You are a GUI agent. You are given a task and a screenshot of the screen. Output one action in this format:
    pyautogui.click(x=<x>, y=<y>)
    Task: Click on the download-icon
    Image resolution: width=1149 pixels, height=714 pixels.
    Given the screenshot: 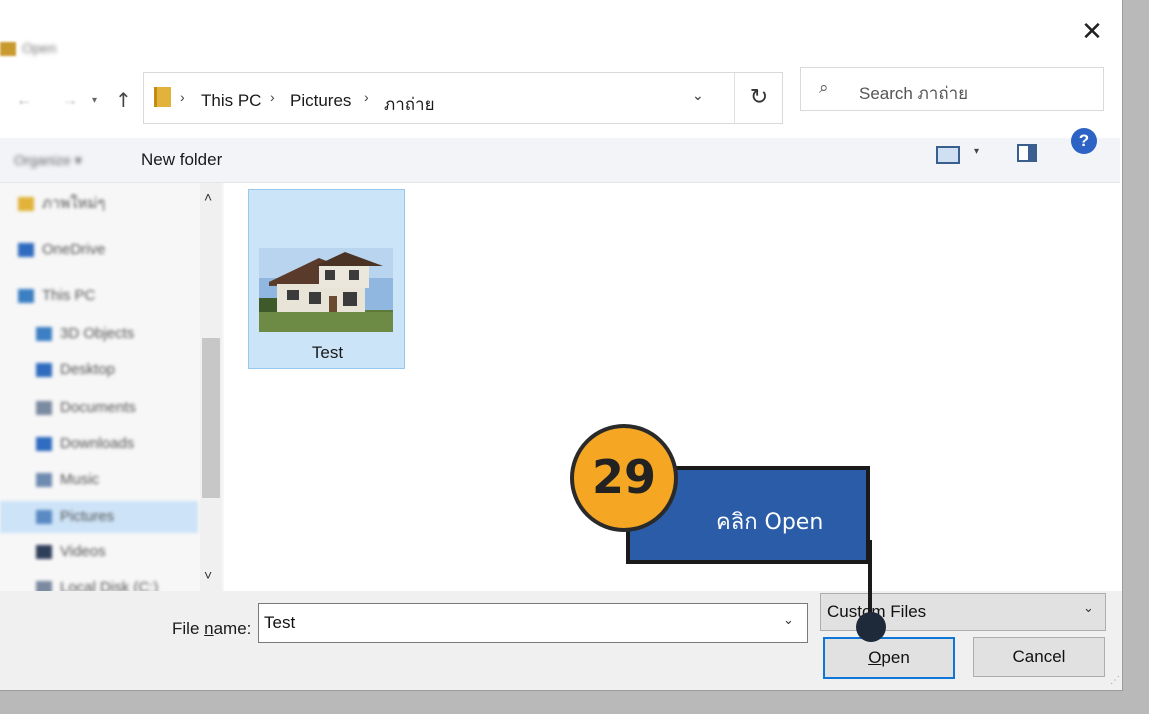 What is the action you would take?
    pyautogui.click(x=44, y=444)
    